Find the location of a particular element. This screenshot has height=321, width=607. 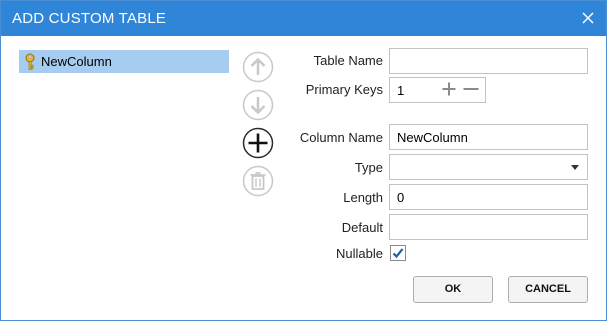

table-name-label: Table Name is located at coordinates (348, 60).